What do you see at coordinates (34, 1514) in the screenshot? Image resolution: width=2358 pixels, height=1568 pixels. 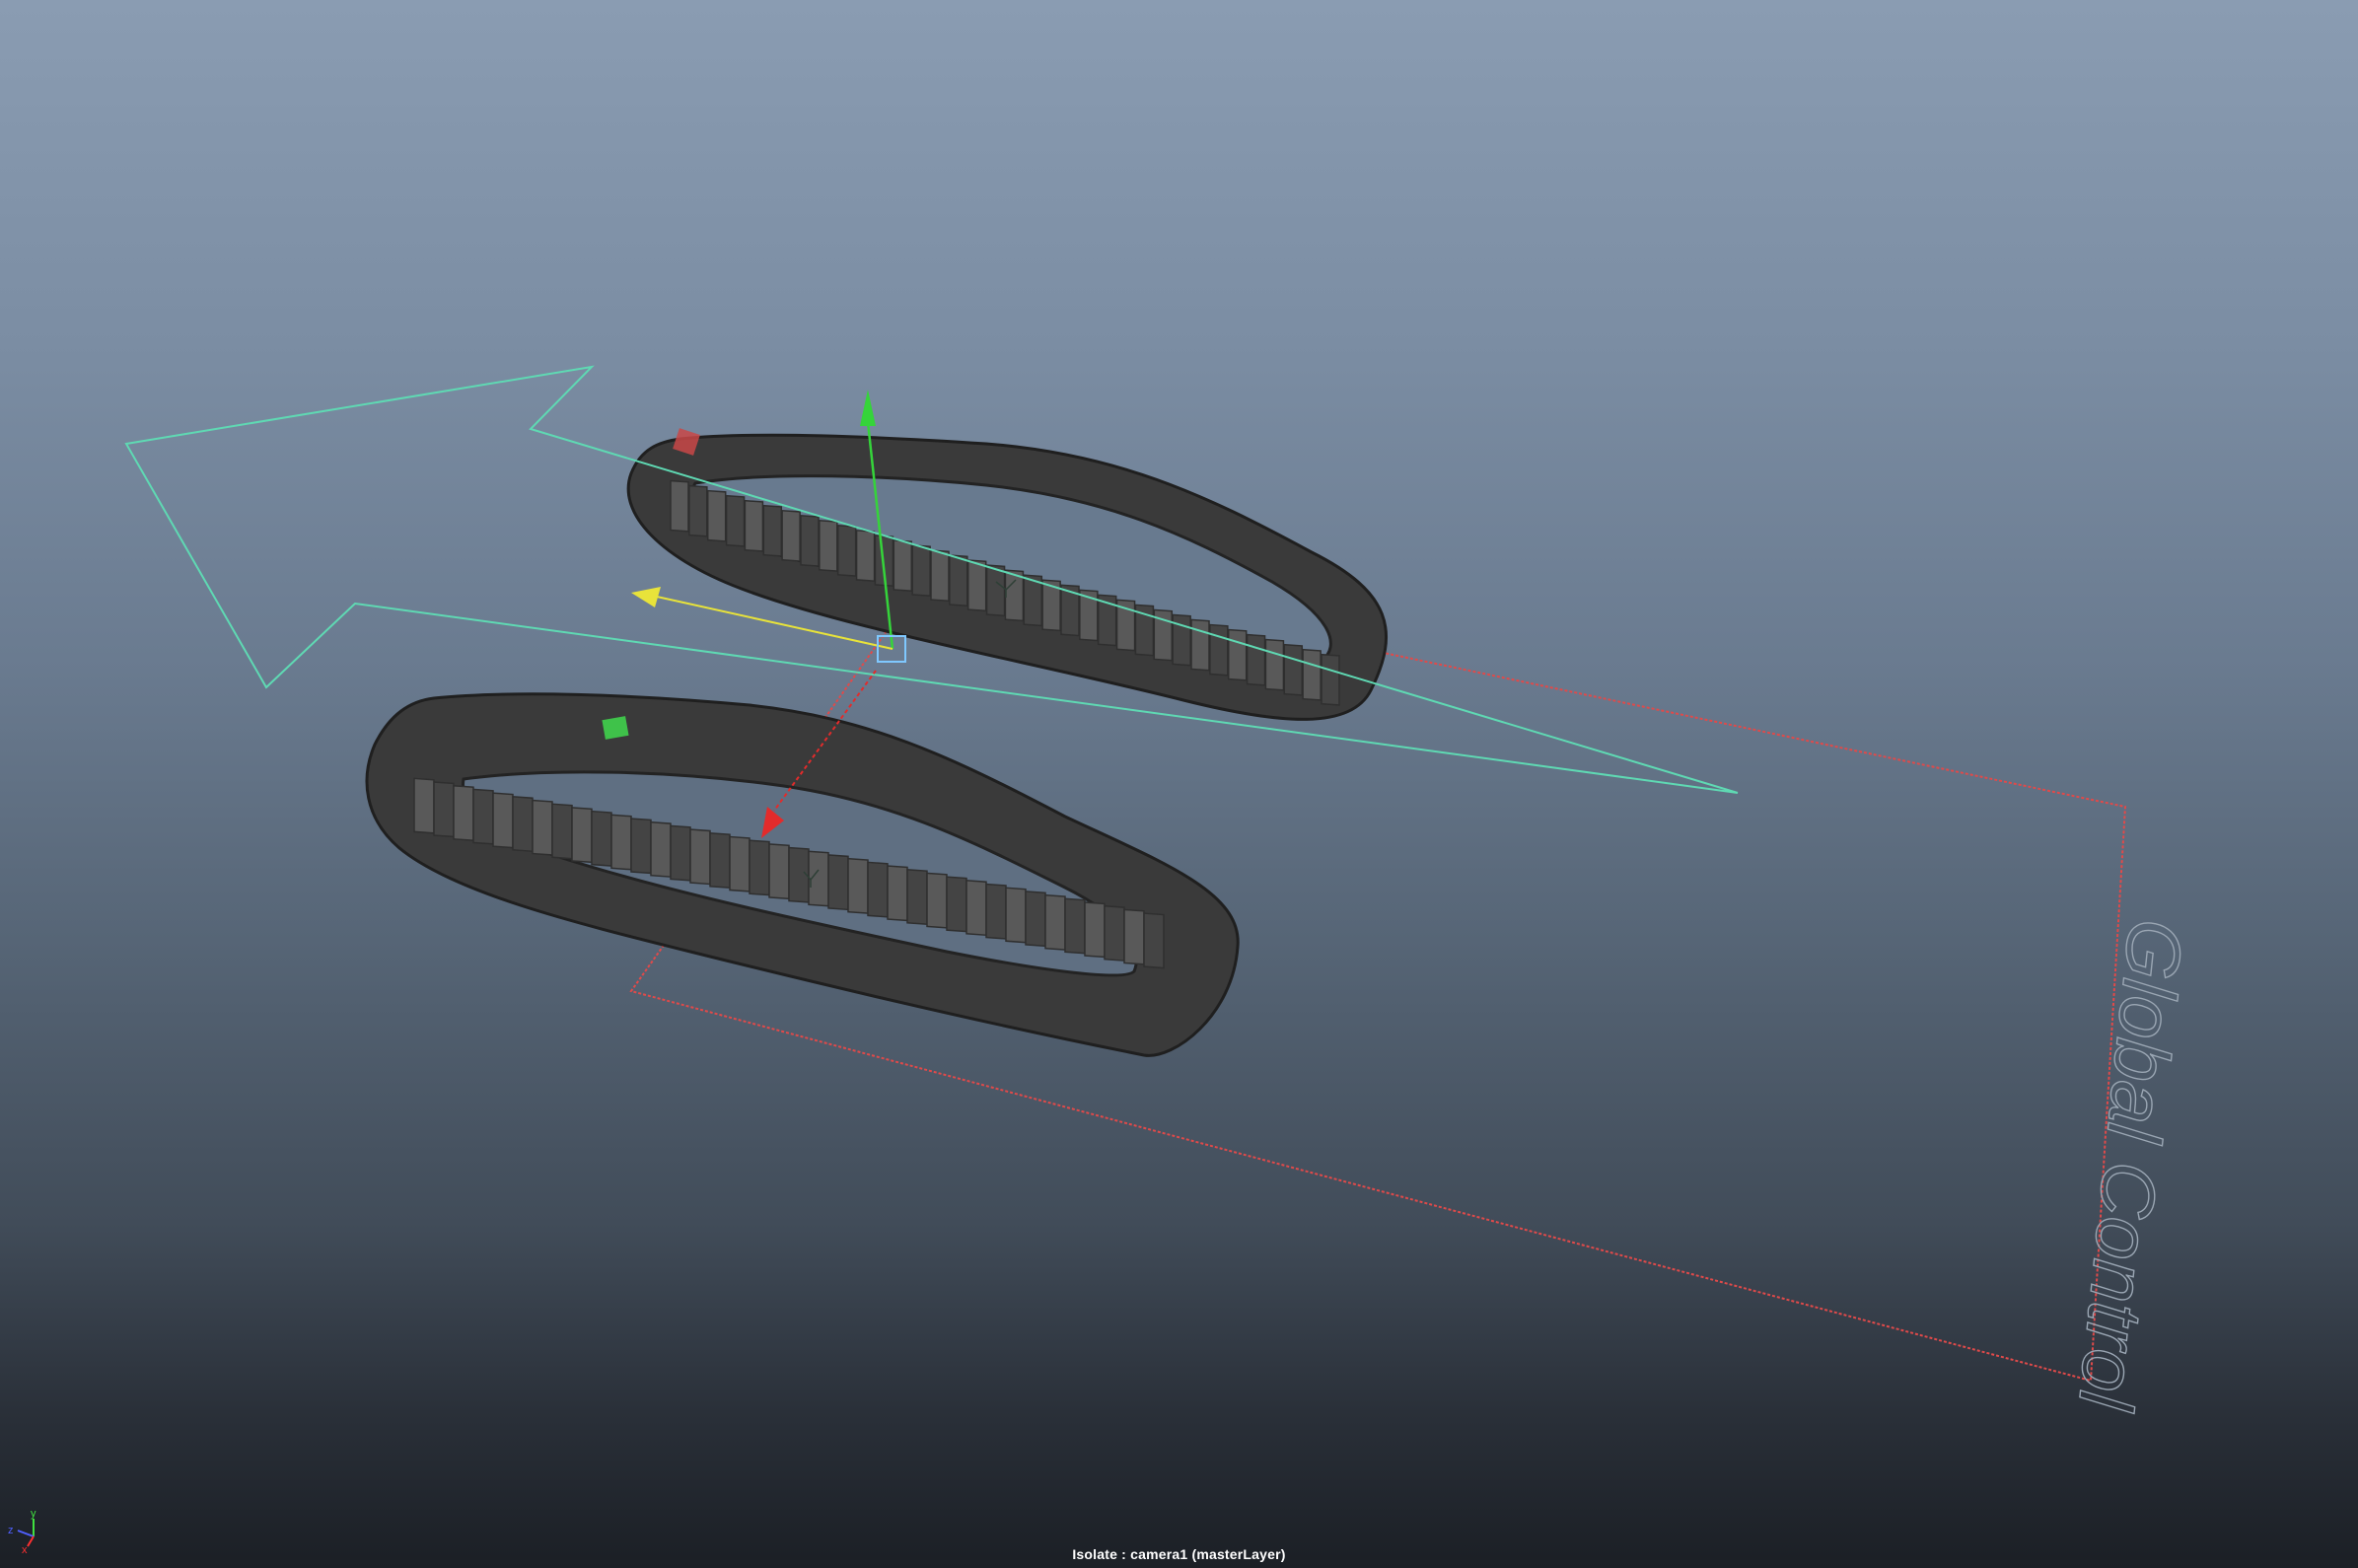 I see `view-axis-y-label: y` at bounding box center [34, 1514].